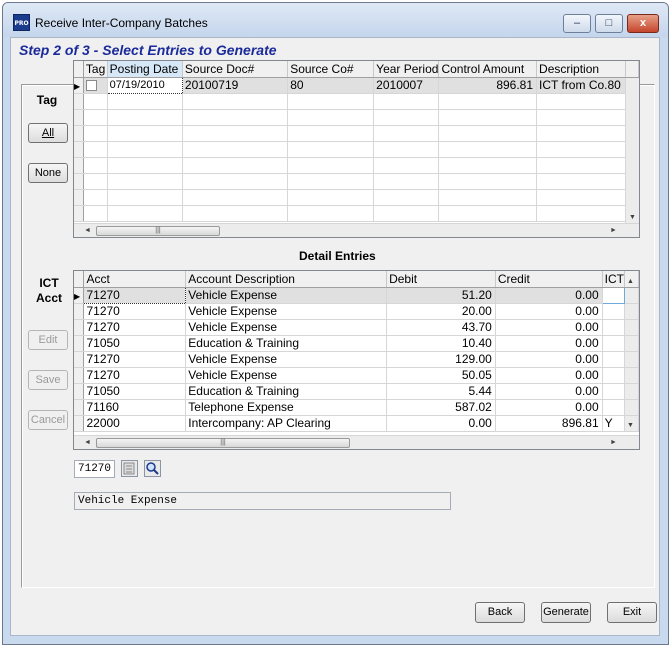  I want to click on vscroll-top, so click(632, 69).